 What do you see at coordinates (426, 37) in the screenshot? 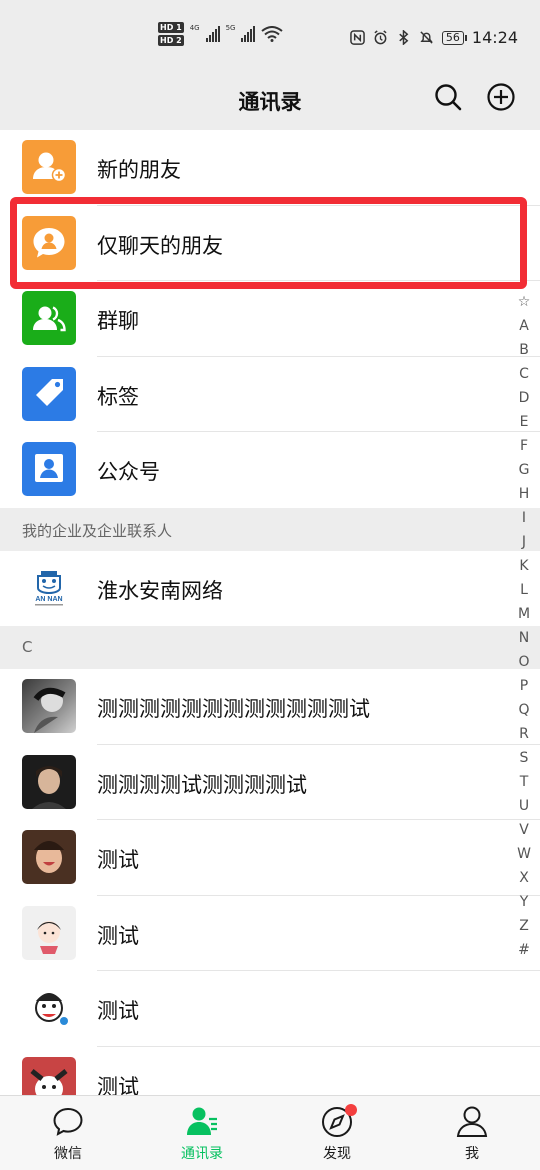
I see `mute-bell-icon` at bounding box center [426, 37].